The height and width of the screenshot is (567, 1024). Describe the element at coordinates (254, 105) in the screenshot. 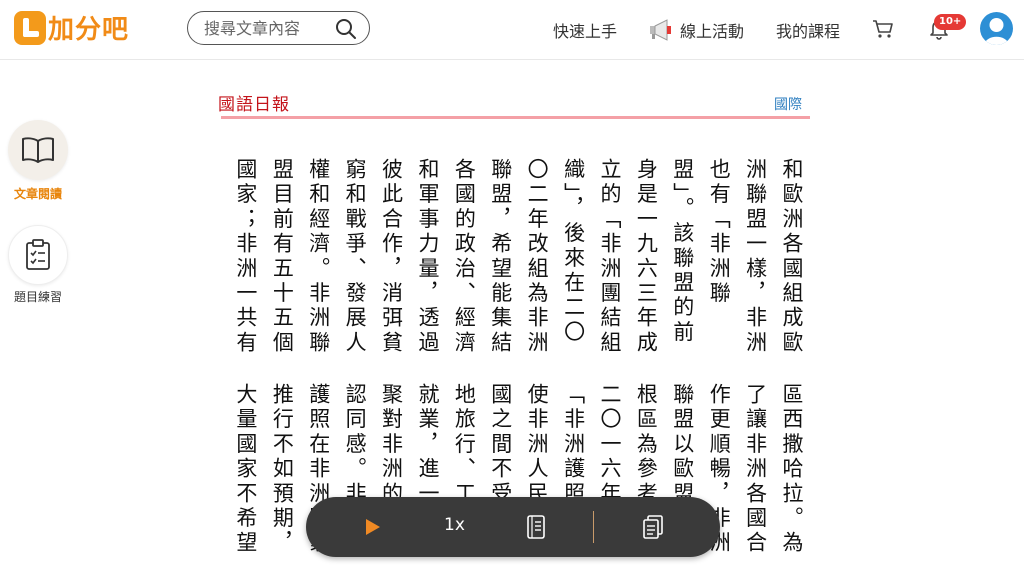

I see `newspaper-brand-logo: 國語日報` at that location.